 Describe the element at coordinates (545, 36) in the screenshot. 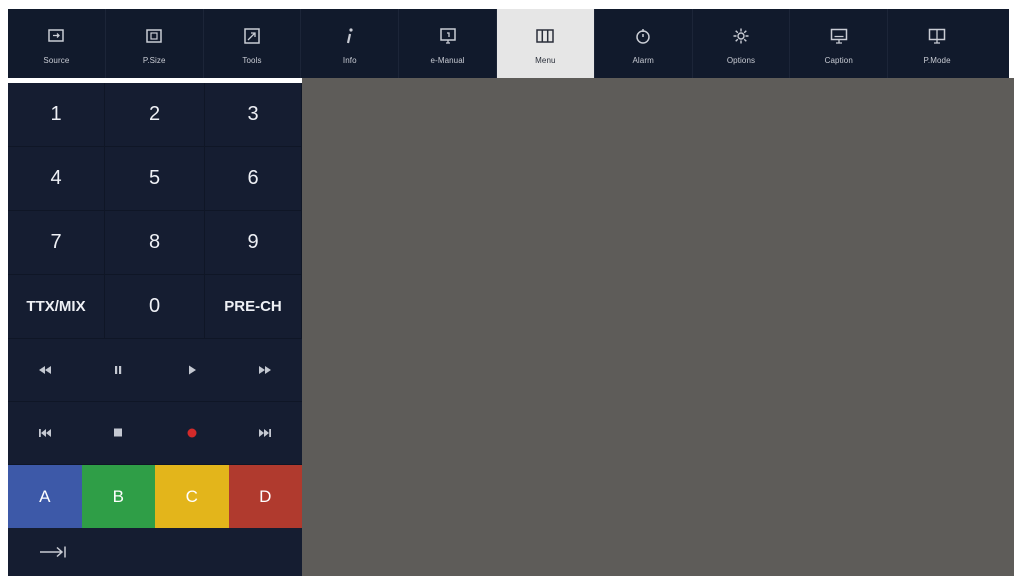

I see `menu-icon` at that location.